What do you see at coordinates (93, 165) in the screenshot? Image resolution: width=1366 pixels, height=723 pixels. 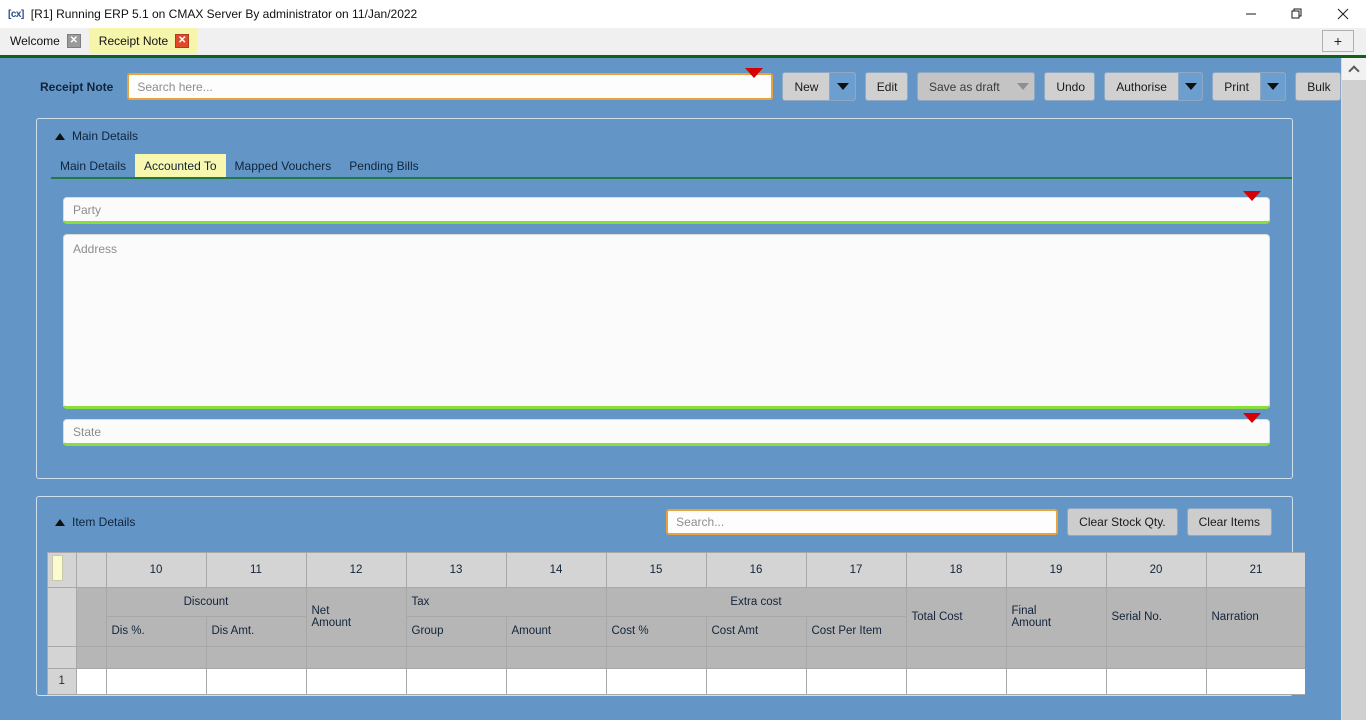 I see `subtab-main-details: Main Details` at bounding box center [93, 165].